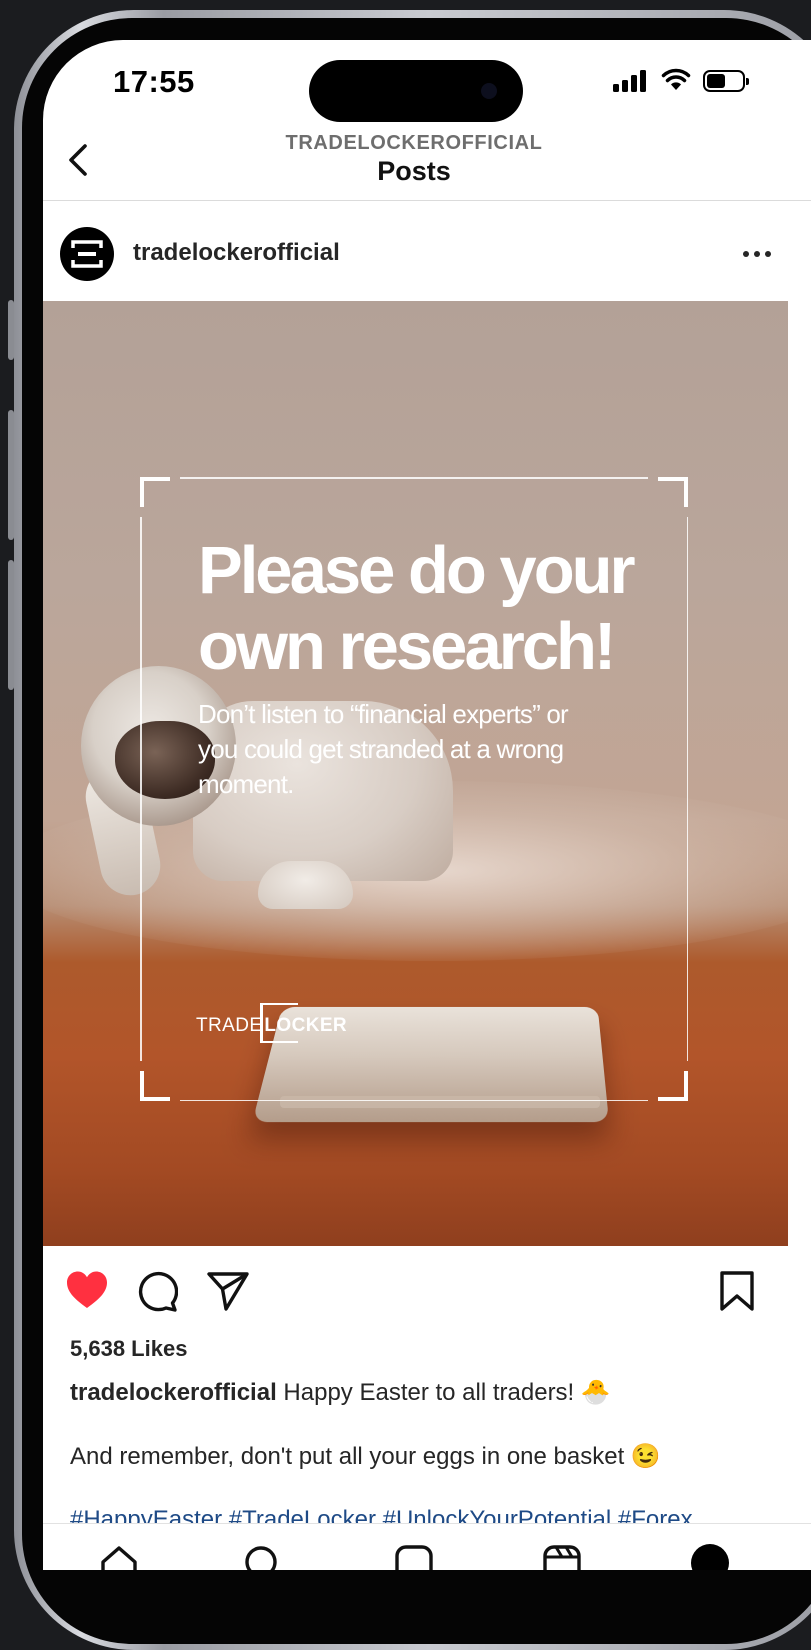 This screenshot has width=811, height=1650. What do you see at coordinates (407, 646) in the screenshot?
I see `ad-headline-line: own research!` at bounding box center [407, 646].